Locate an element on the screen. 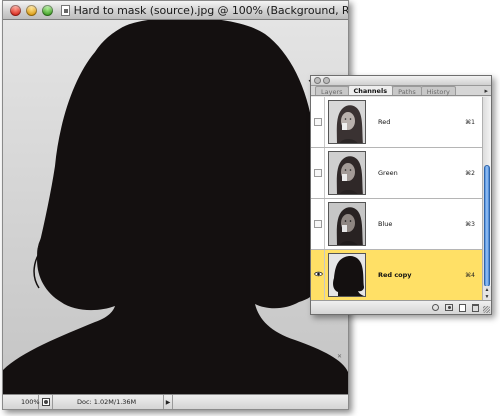 The image size is (500, 416). channel-shortcut: ⌘1 is located at coordinates (470, 122).